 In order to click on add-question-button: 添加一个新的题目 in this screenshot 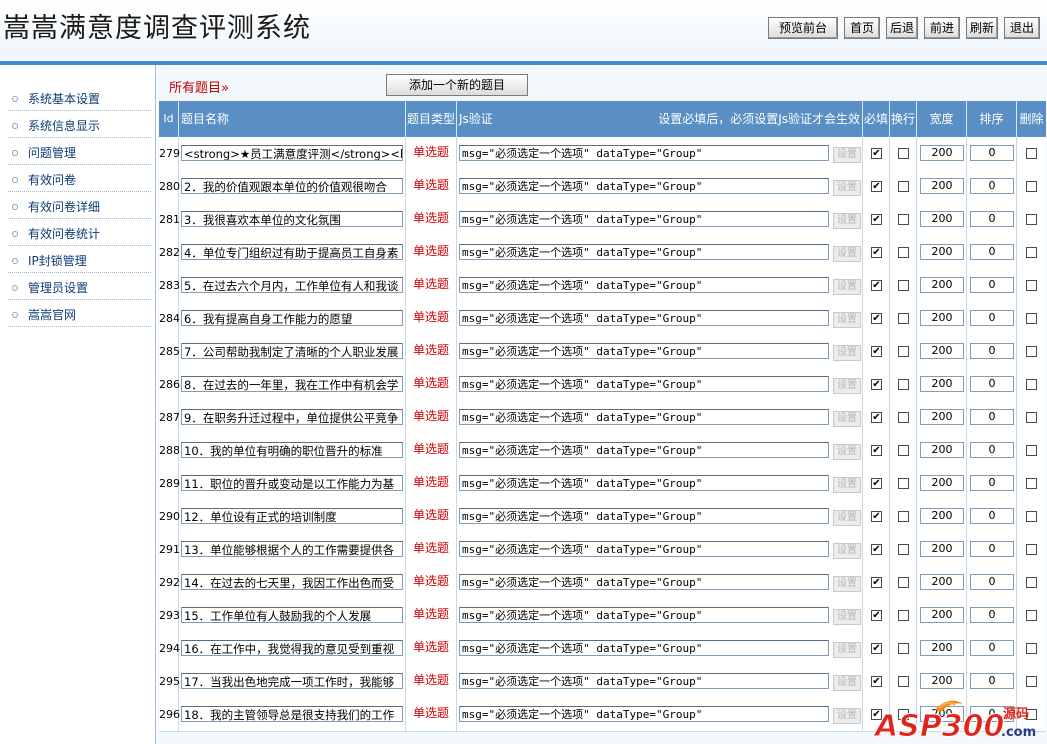, I will do `click(457, 85)`.